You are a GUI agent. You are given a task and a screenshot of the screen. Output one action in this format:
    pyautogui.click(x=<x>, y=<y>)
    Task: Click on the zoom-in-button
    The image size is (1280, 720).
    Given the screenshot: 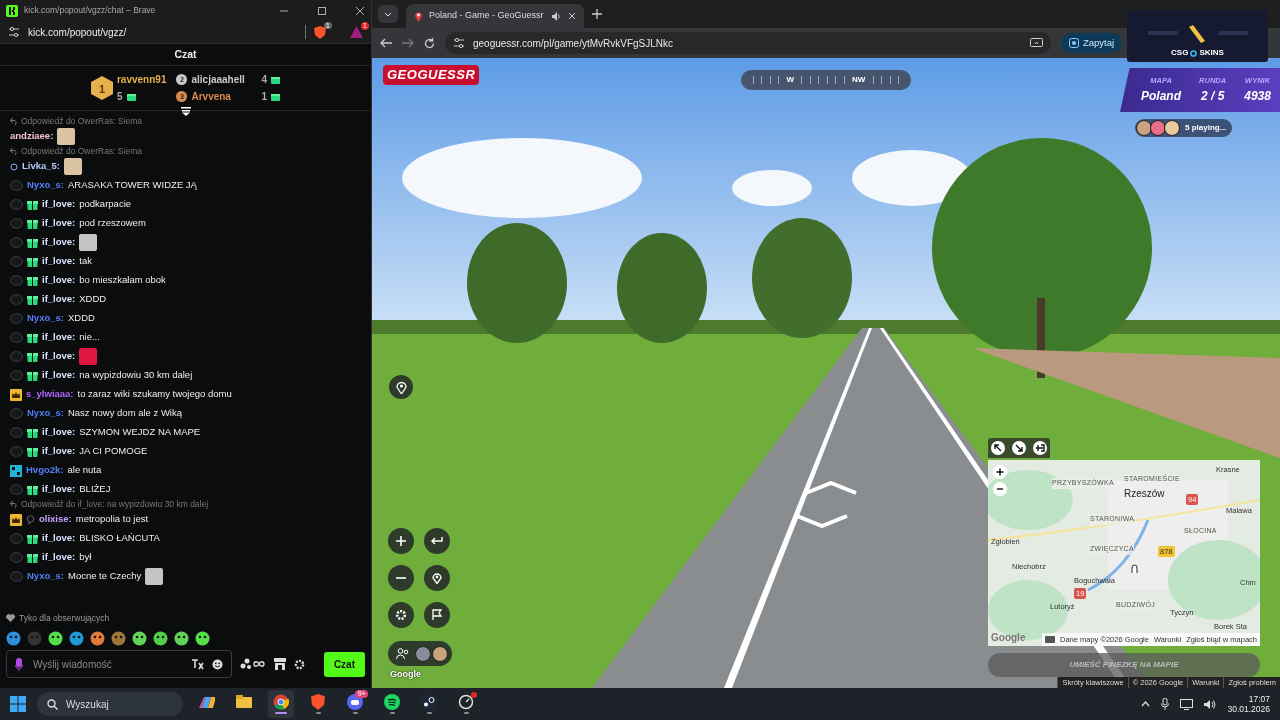 What is the action you would take?
    pyautogui.click(x=1000, y=472)
    